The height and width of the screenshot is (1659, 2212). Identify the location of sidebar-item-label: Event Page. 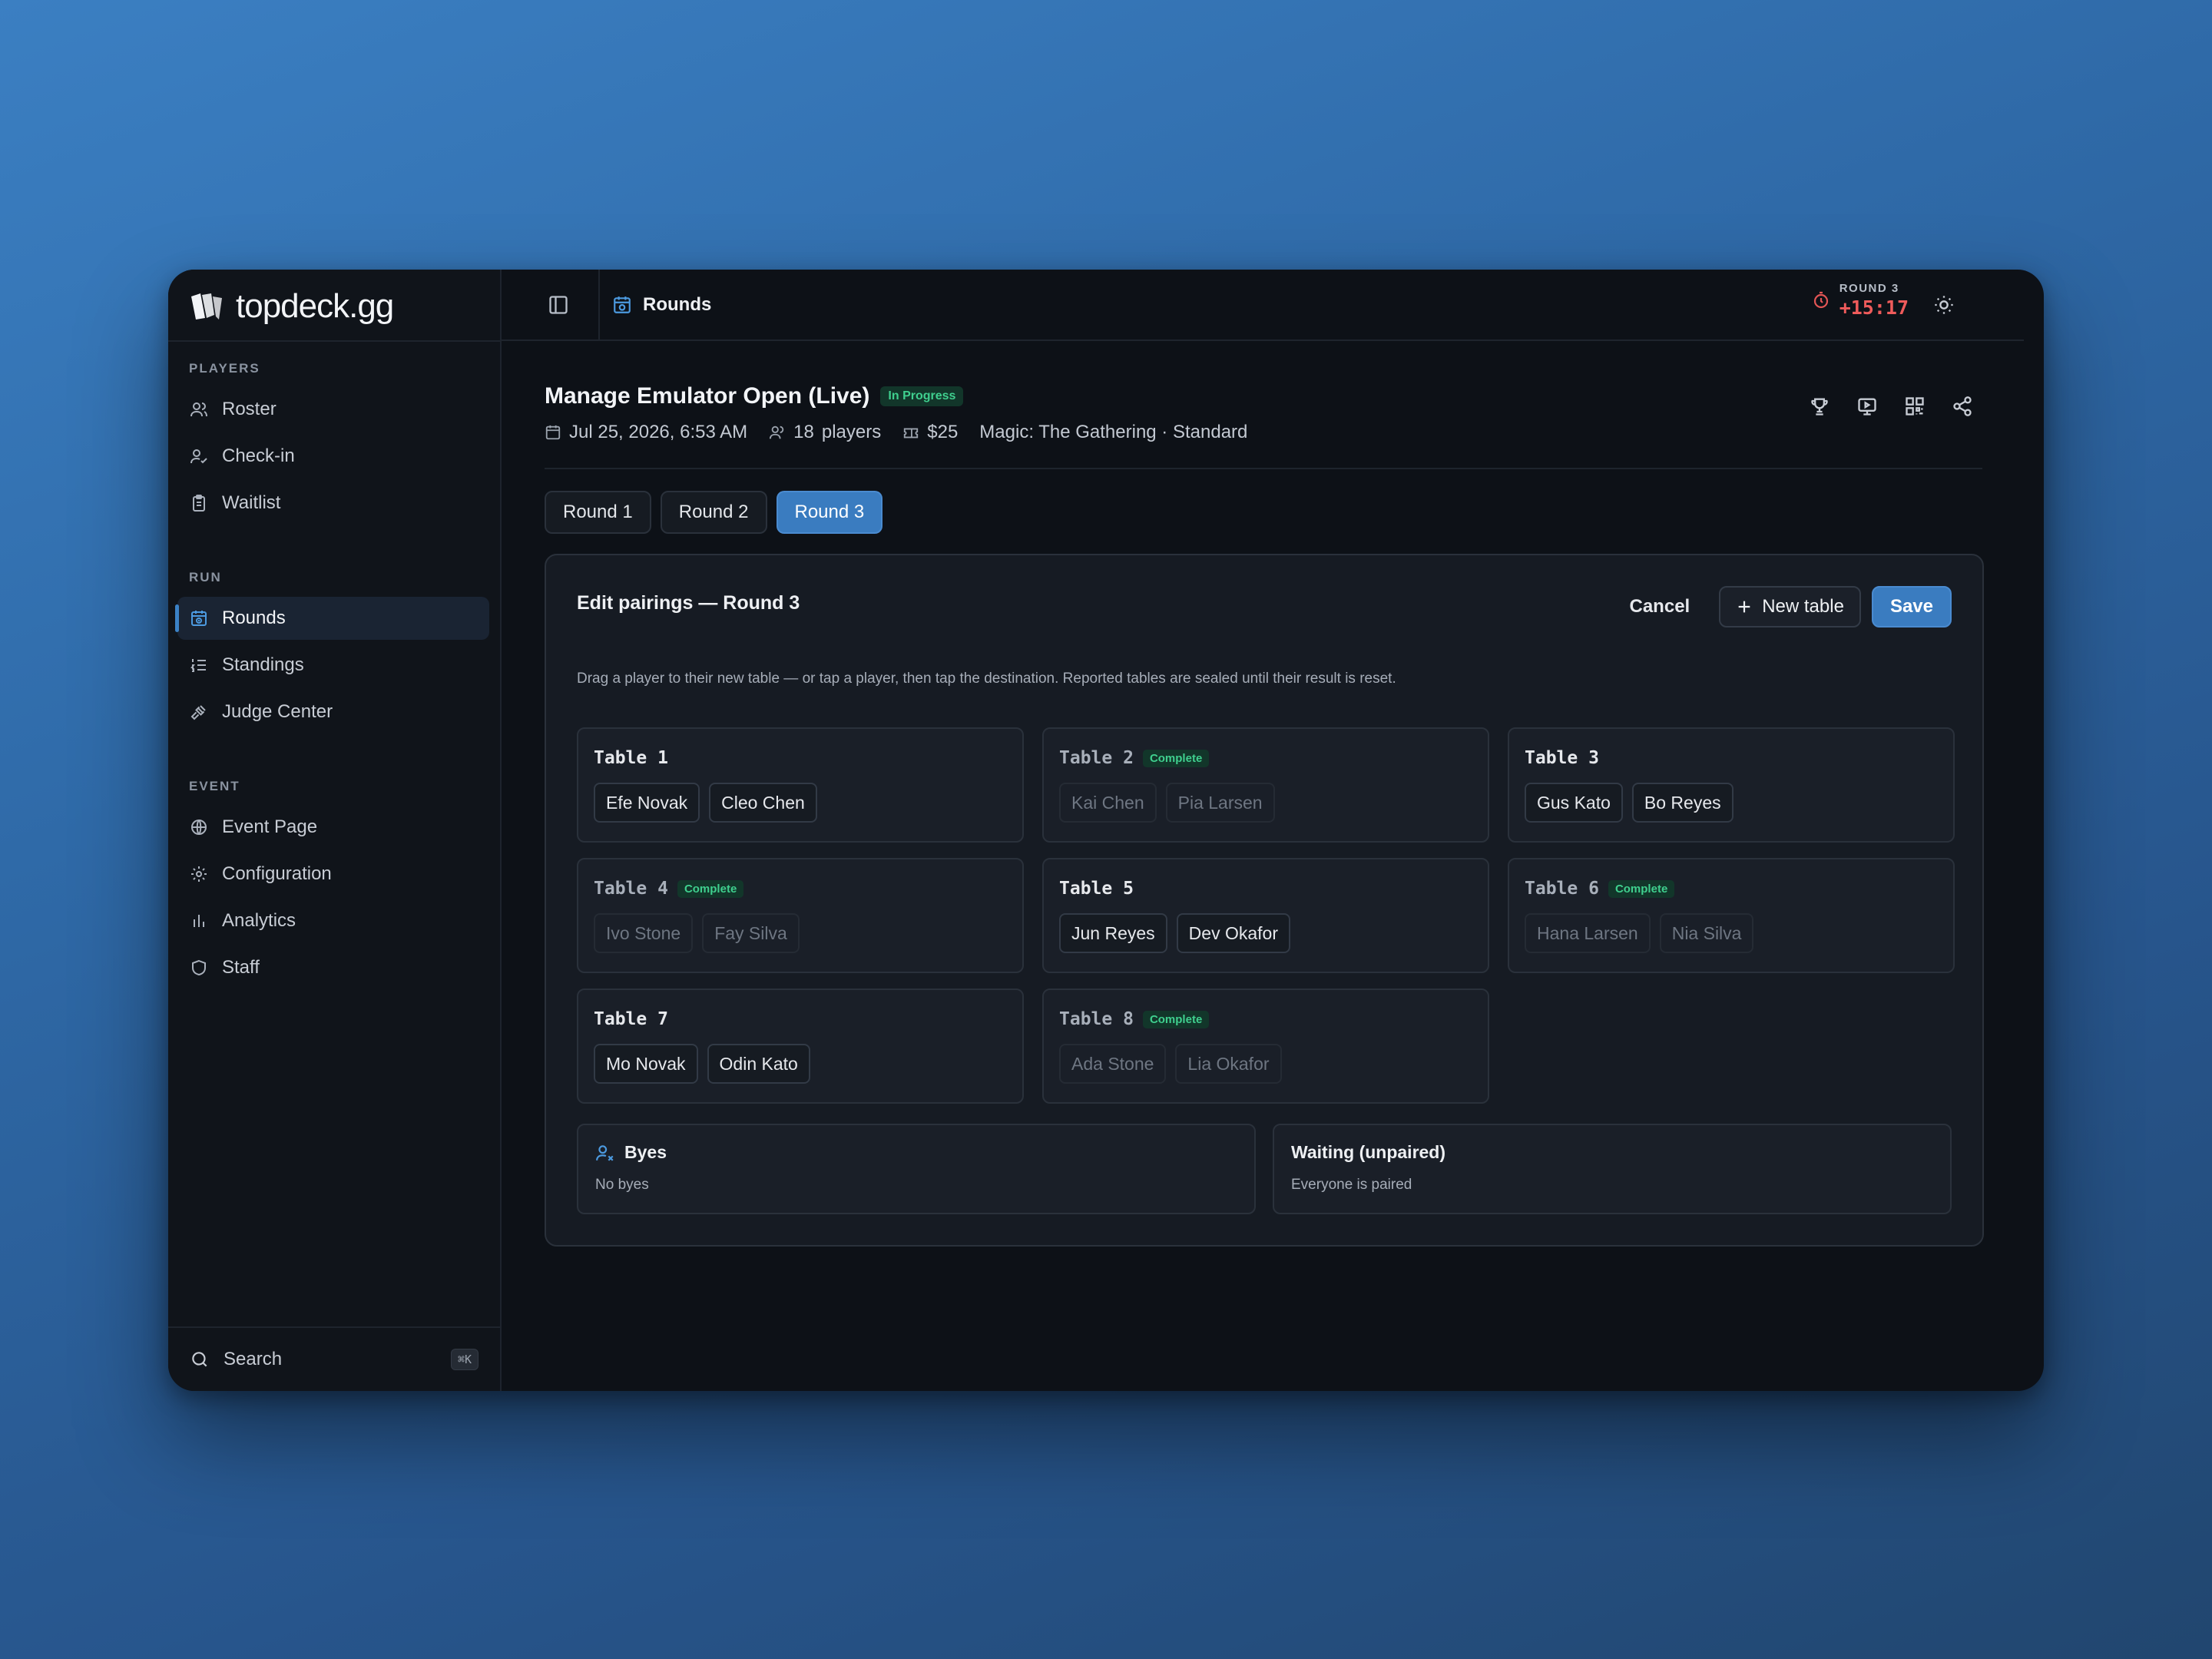
(270, 827).